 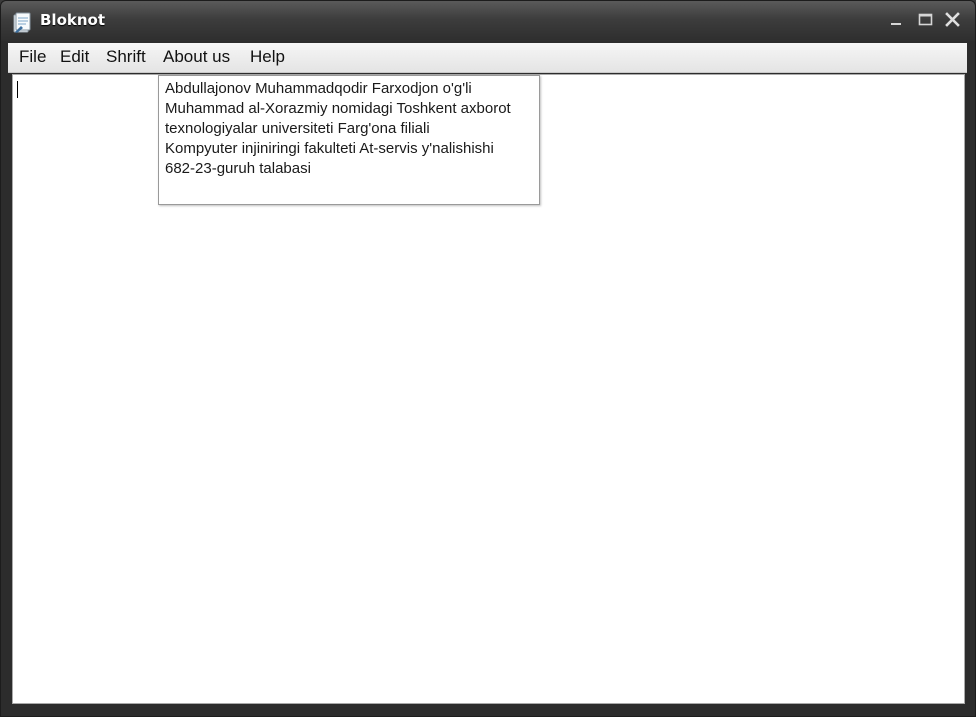 I want to click on notepad-icon, so click(x=22, y=23).